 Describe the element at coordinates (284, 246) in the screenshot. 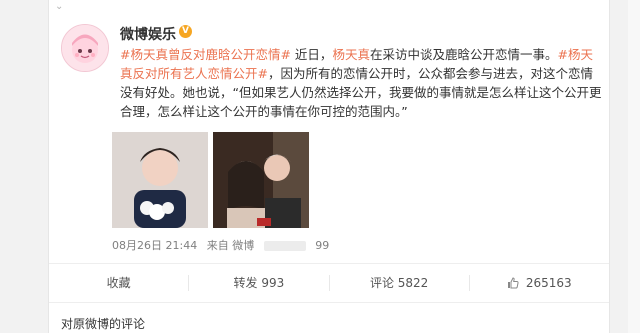

I see `blurred-text` at that location.